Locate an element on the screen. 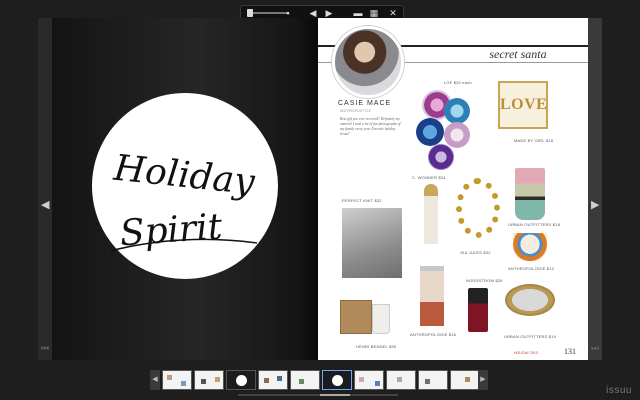 This screenshot has width=640, height=400. tassel-keychain is located at coordinates (431, 214).